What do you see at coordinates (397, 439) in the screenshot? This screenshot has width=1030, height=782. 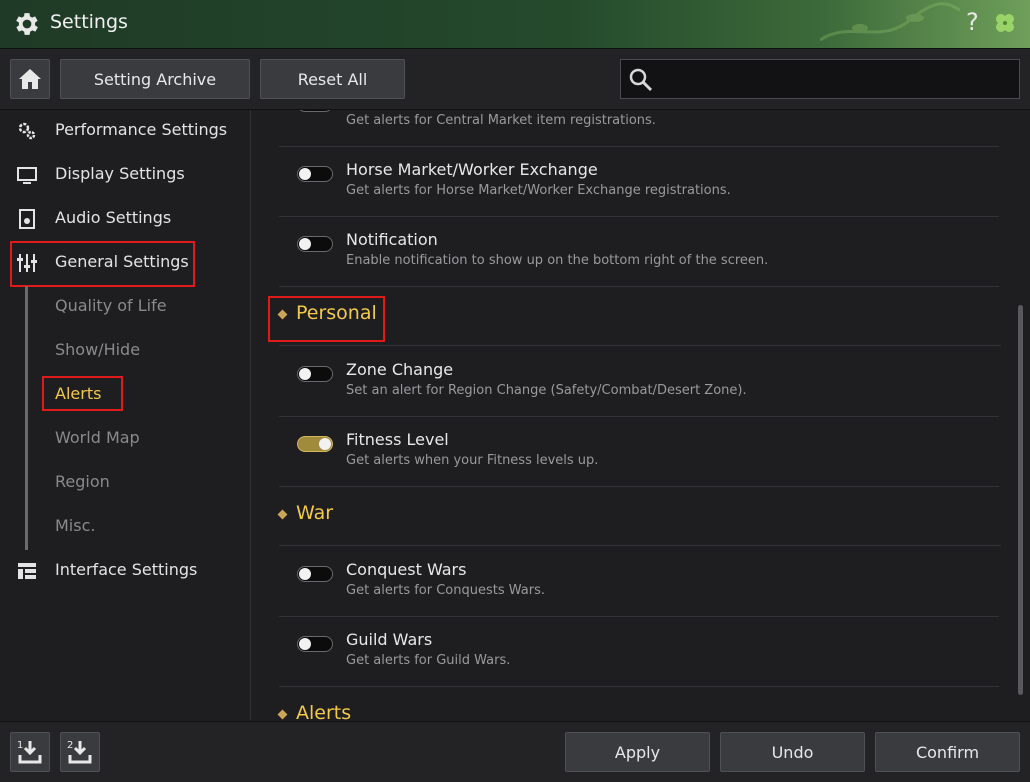 I see `setting-title: Fitness Level` at bounding box center [397, 439].